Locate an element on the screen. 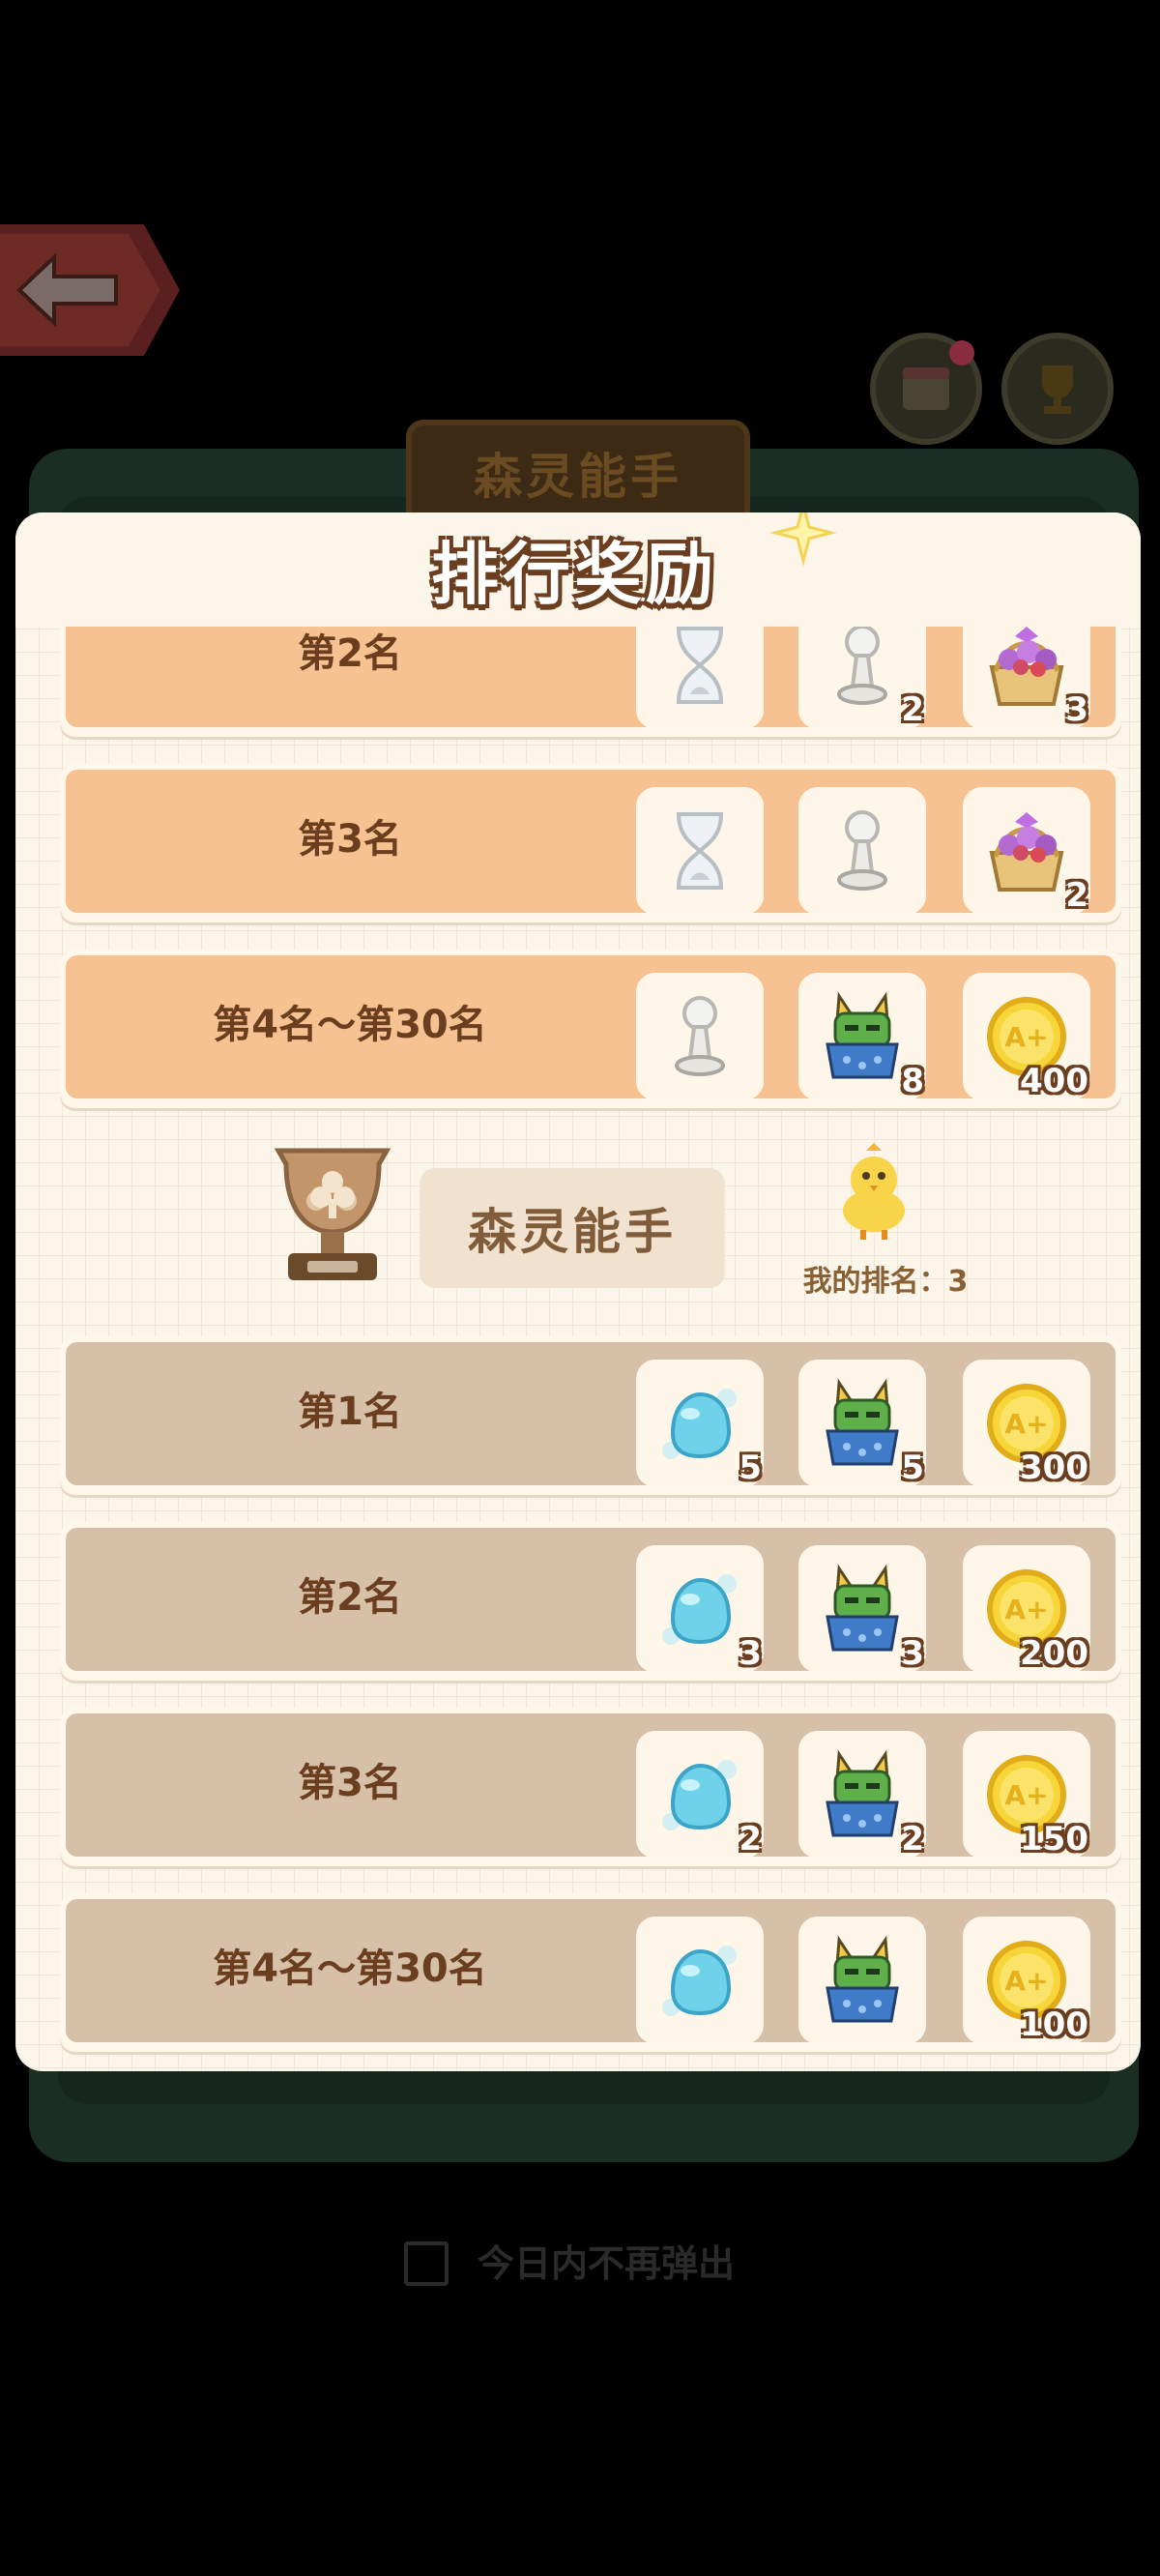 This screenshot has height=2576, width=1160. shop-button is located at coordinates (926, 389).